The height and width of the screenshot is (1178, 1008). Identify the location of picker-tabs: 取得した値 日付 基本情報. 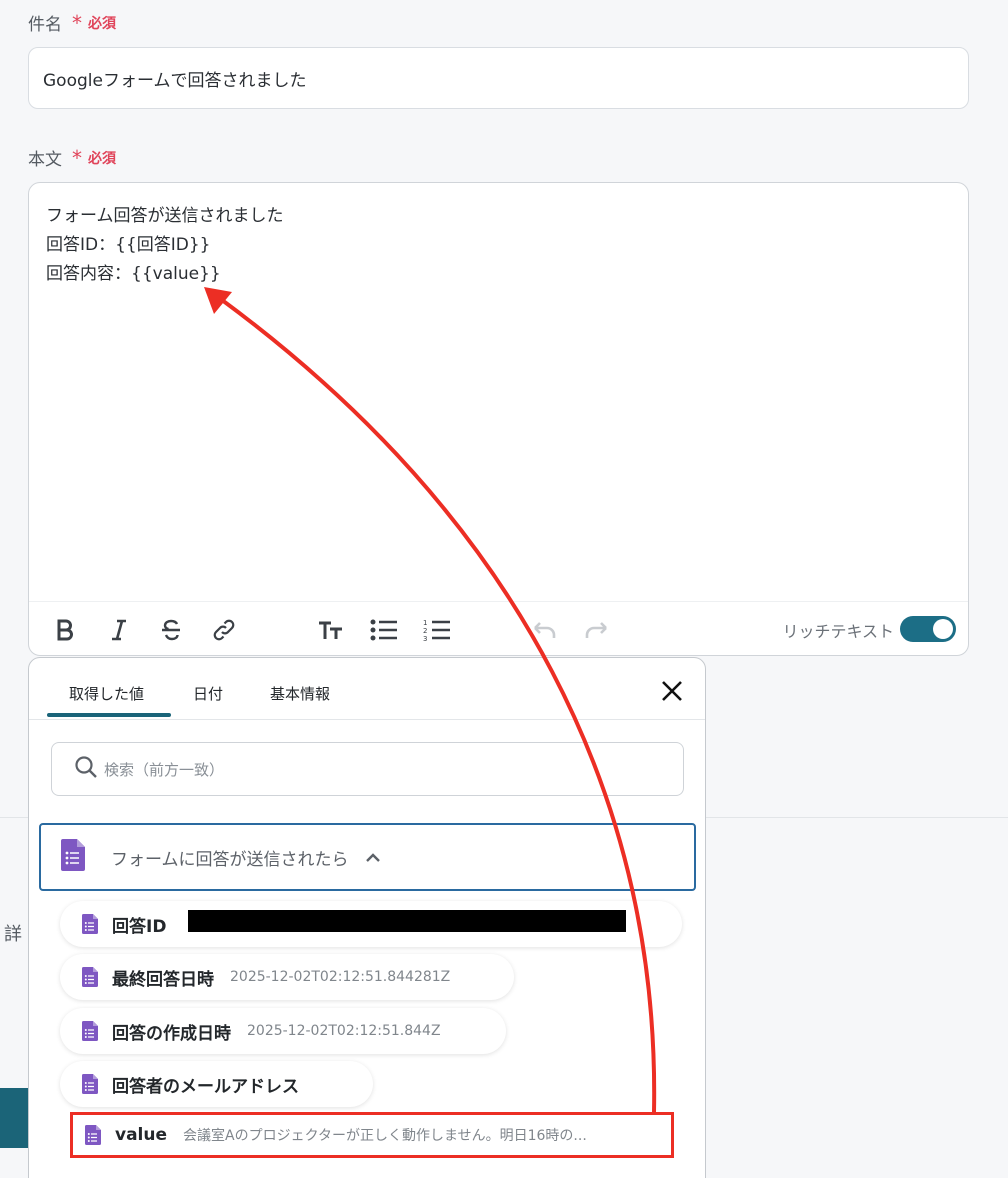
(367, 689).